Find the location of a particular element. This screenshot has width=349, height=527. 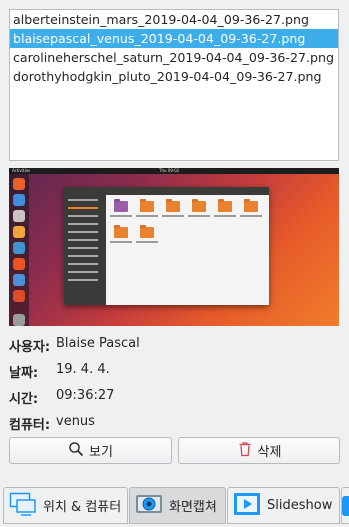

tab-location-computer: 위치 & 컴퓨터 is located at coordinates (65, 505).